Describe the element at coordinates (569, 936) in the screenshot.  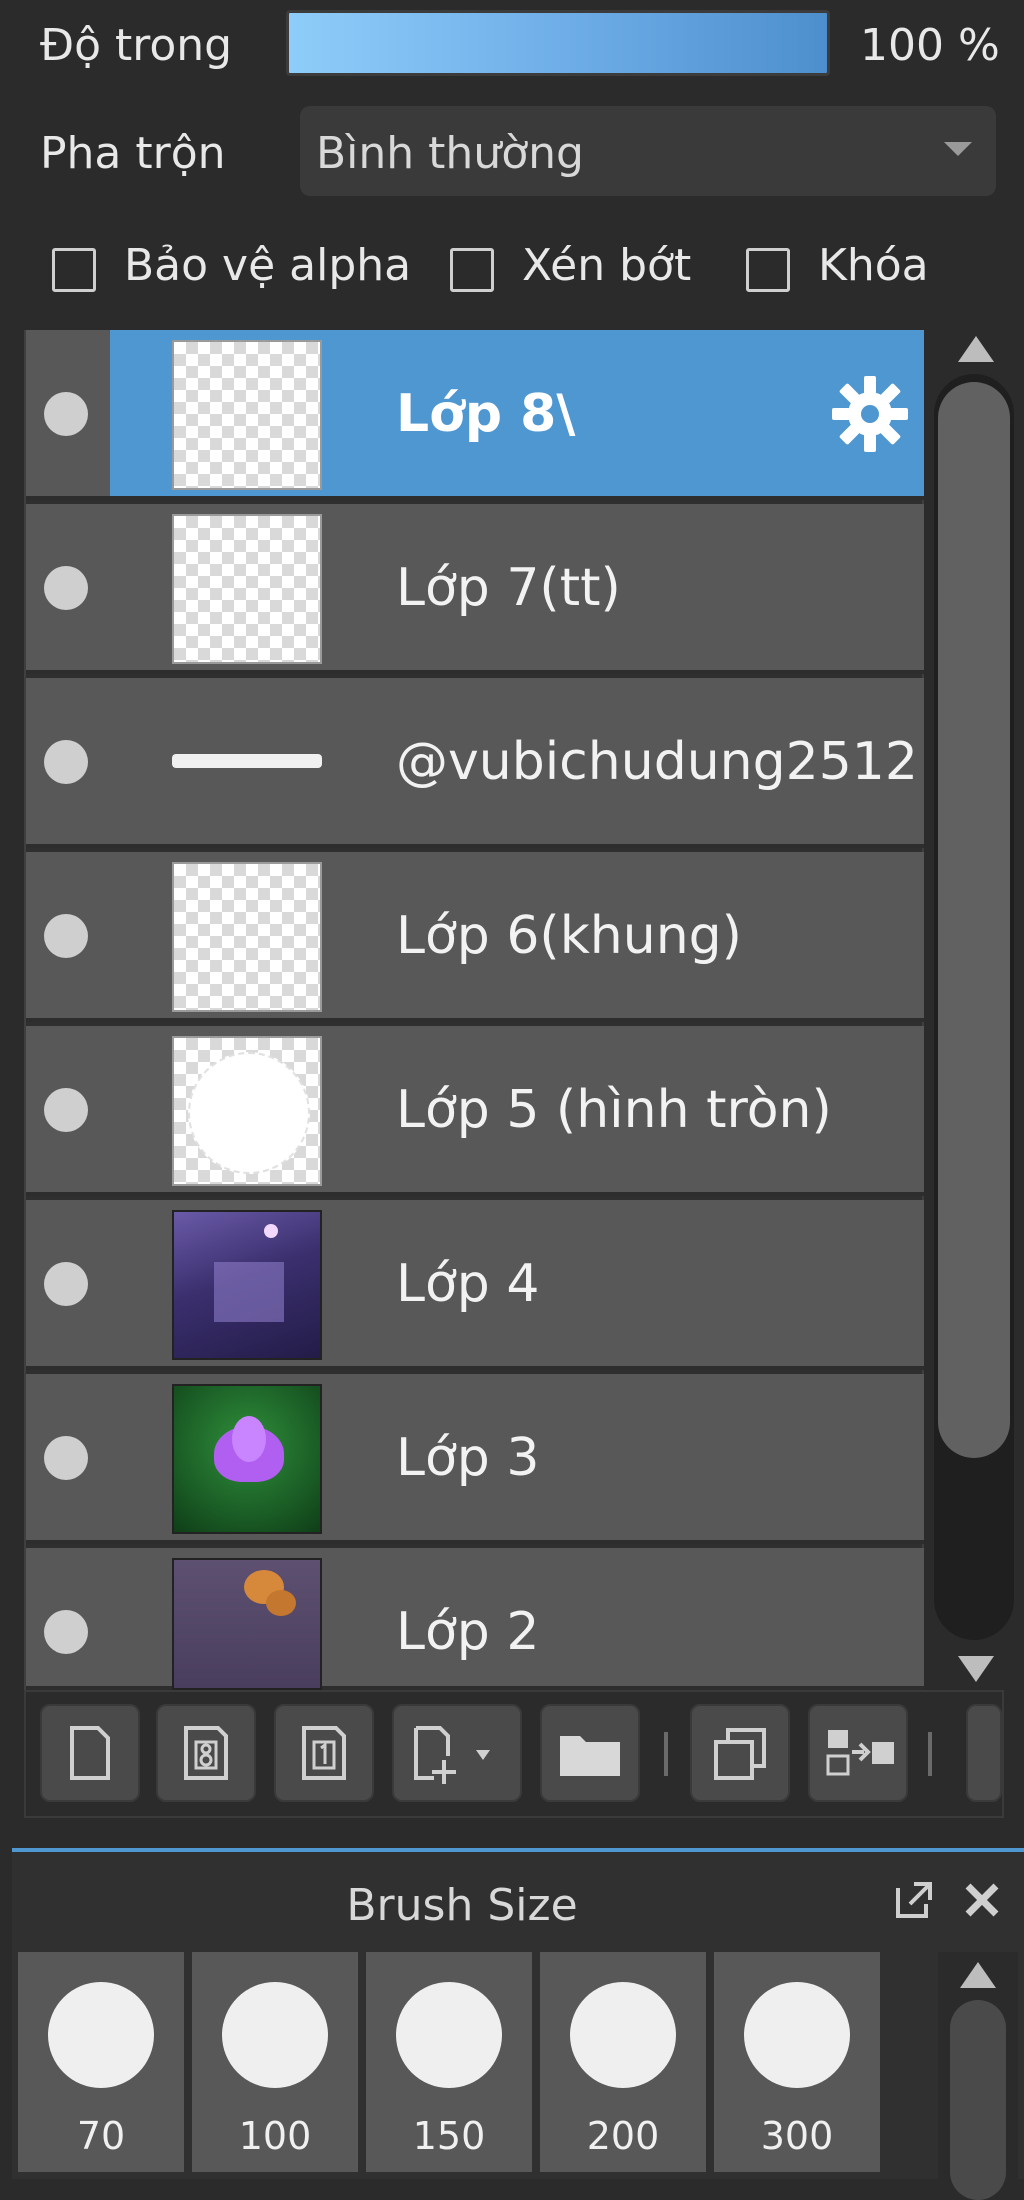
I see `layer-name: Lớp 6(khung)` at that location.